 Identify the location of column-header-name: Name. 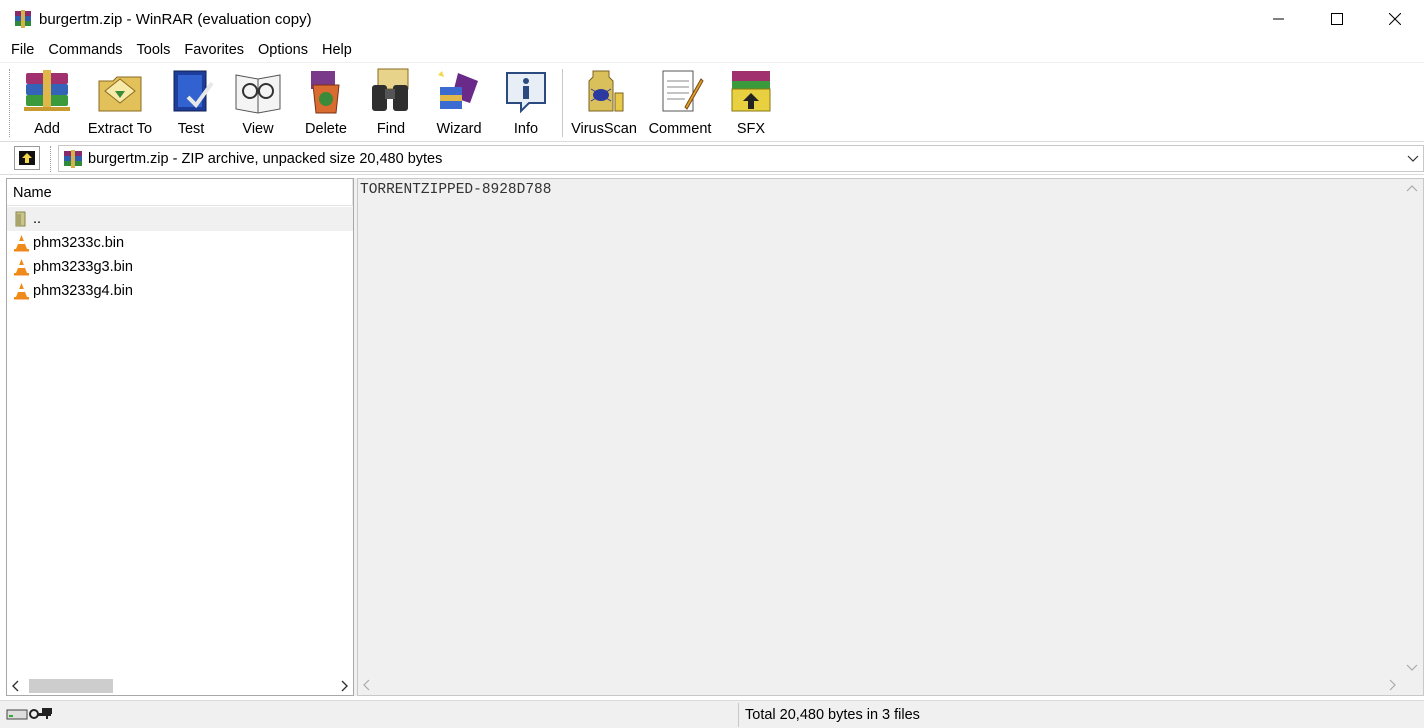
(180, 192).